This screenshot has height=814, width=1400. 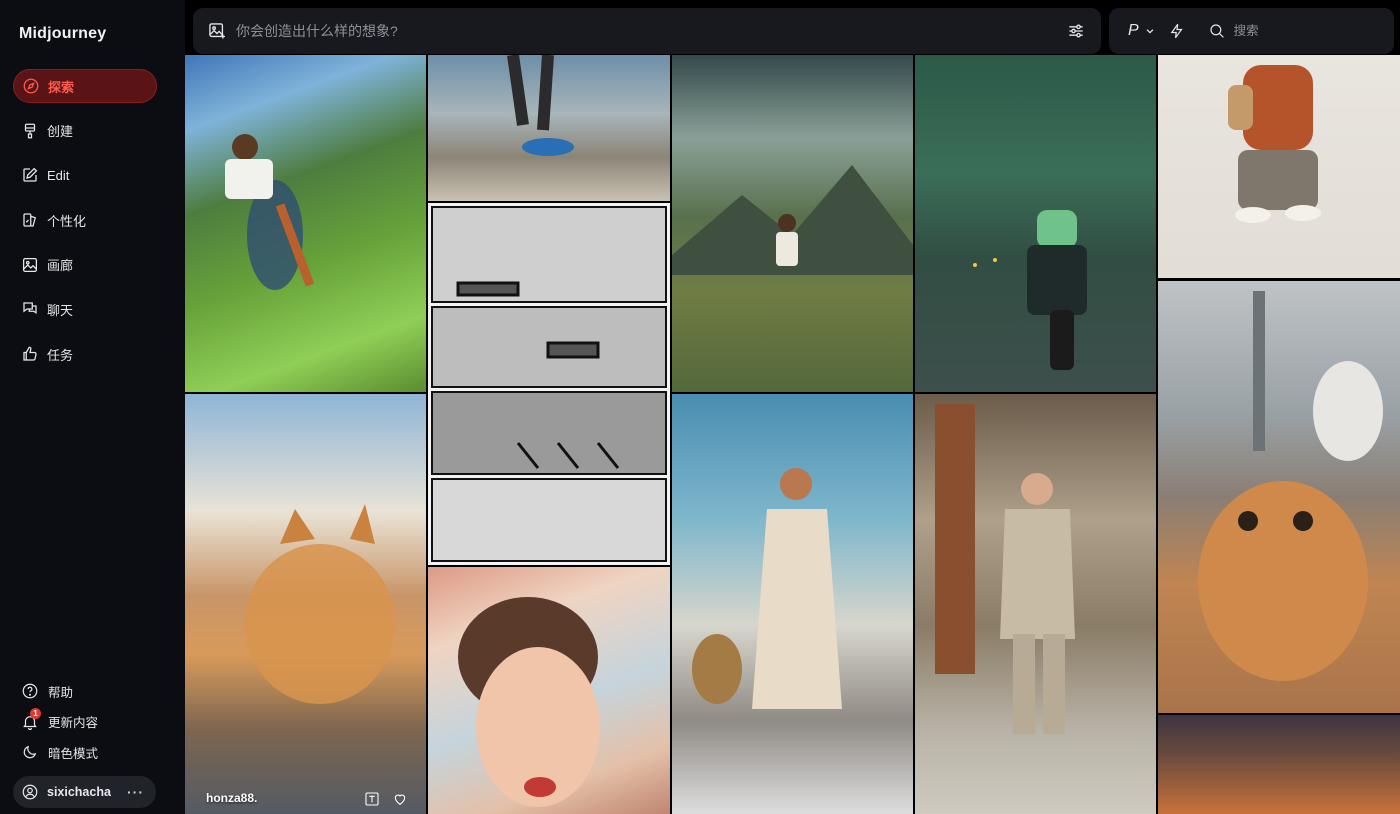 I want to click on heart-icon, so click(x=400, y=799).